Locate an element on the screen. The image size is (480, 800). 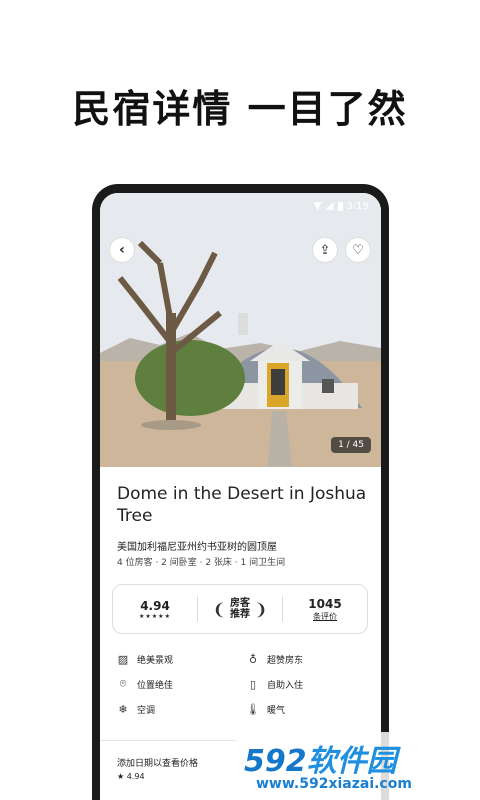
badge-line-2: 推荐 is located at coordinates (240, 614).